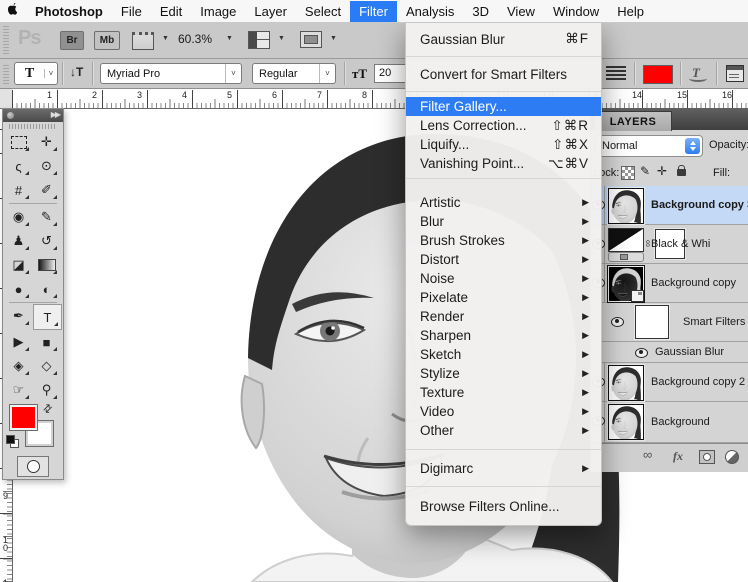 This screenshot has height=582, width=748. I want to click on lock-position-icon: ✛, so click(662, 171).